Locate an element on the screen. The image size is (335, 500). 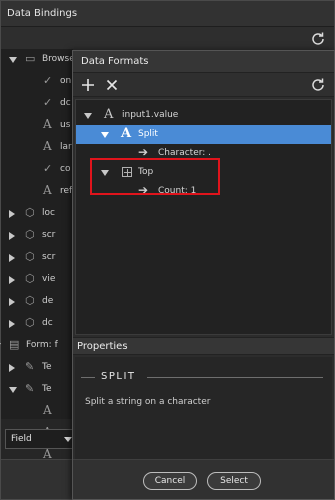
binding-row: Alar is located at coordinates (37, 148).